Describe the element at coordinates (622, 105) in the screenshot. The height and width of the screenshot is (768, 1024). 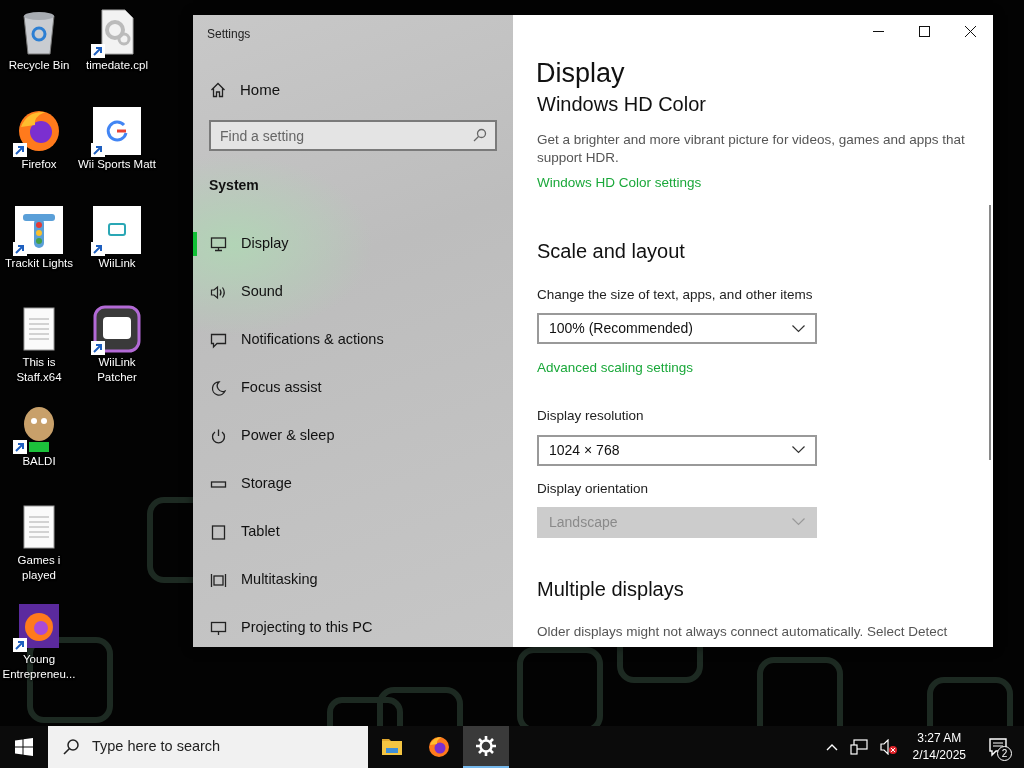
I see `section-heading: Windows HD Color` at that location.